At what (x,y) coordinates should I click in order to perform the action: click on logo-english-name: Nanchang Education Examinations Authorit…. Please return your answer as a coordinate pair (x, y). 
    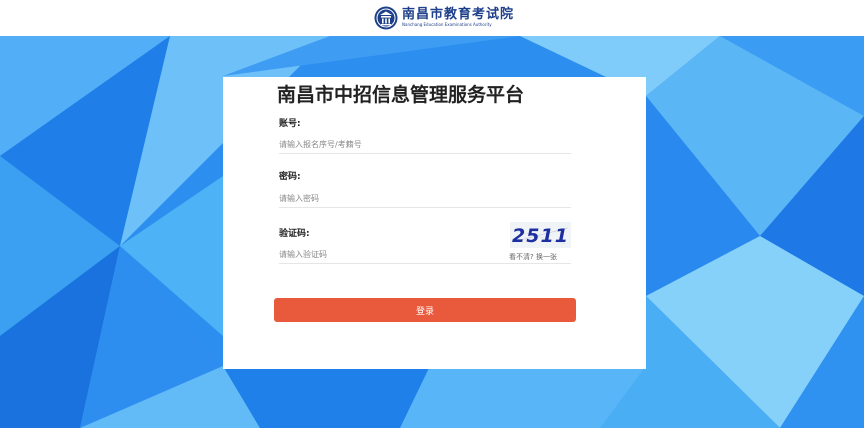
    Looking at the image, I should click on (447, 24).